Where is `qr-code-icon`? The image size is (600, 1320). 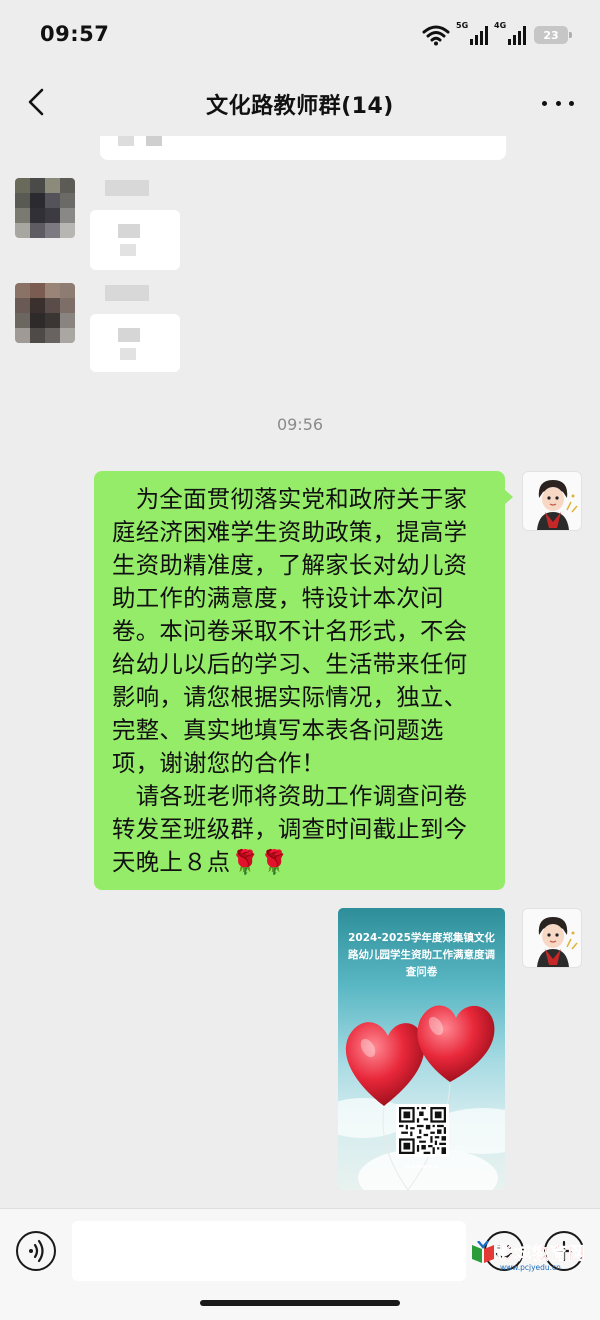 qr-code-icon is located at coordinates (422, 1130).